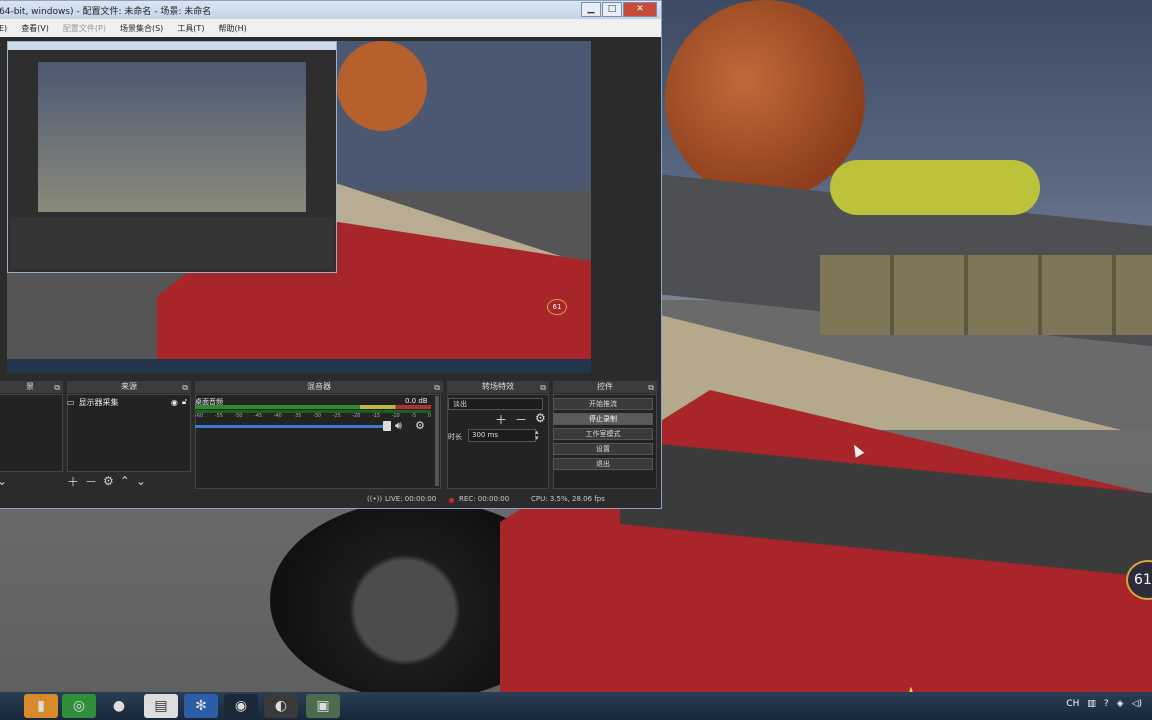 The height and width of the screenshot is (720, 1152). Describe the element at coordinates (437, 441) in the screenshot. I see `mixer-scrollbar` at that location.